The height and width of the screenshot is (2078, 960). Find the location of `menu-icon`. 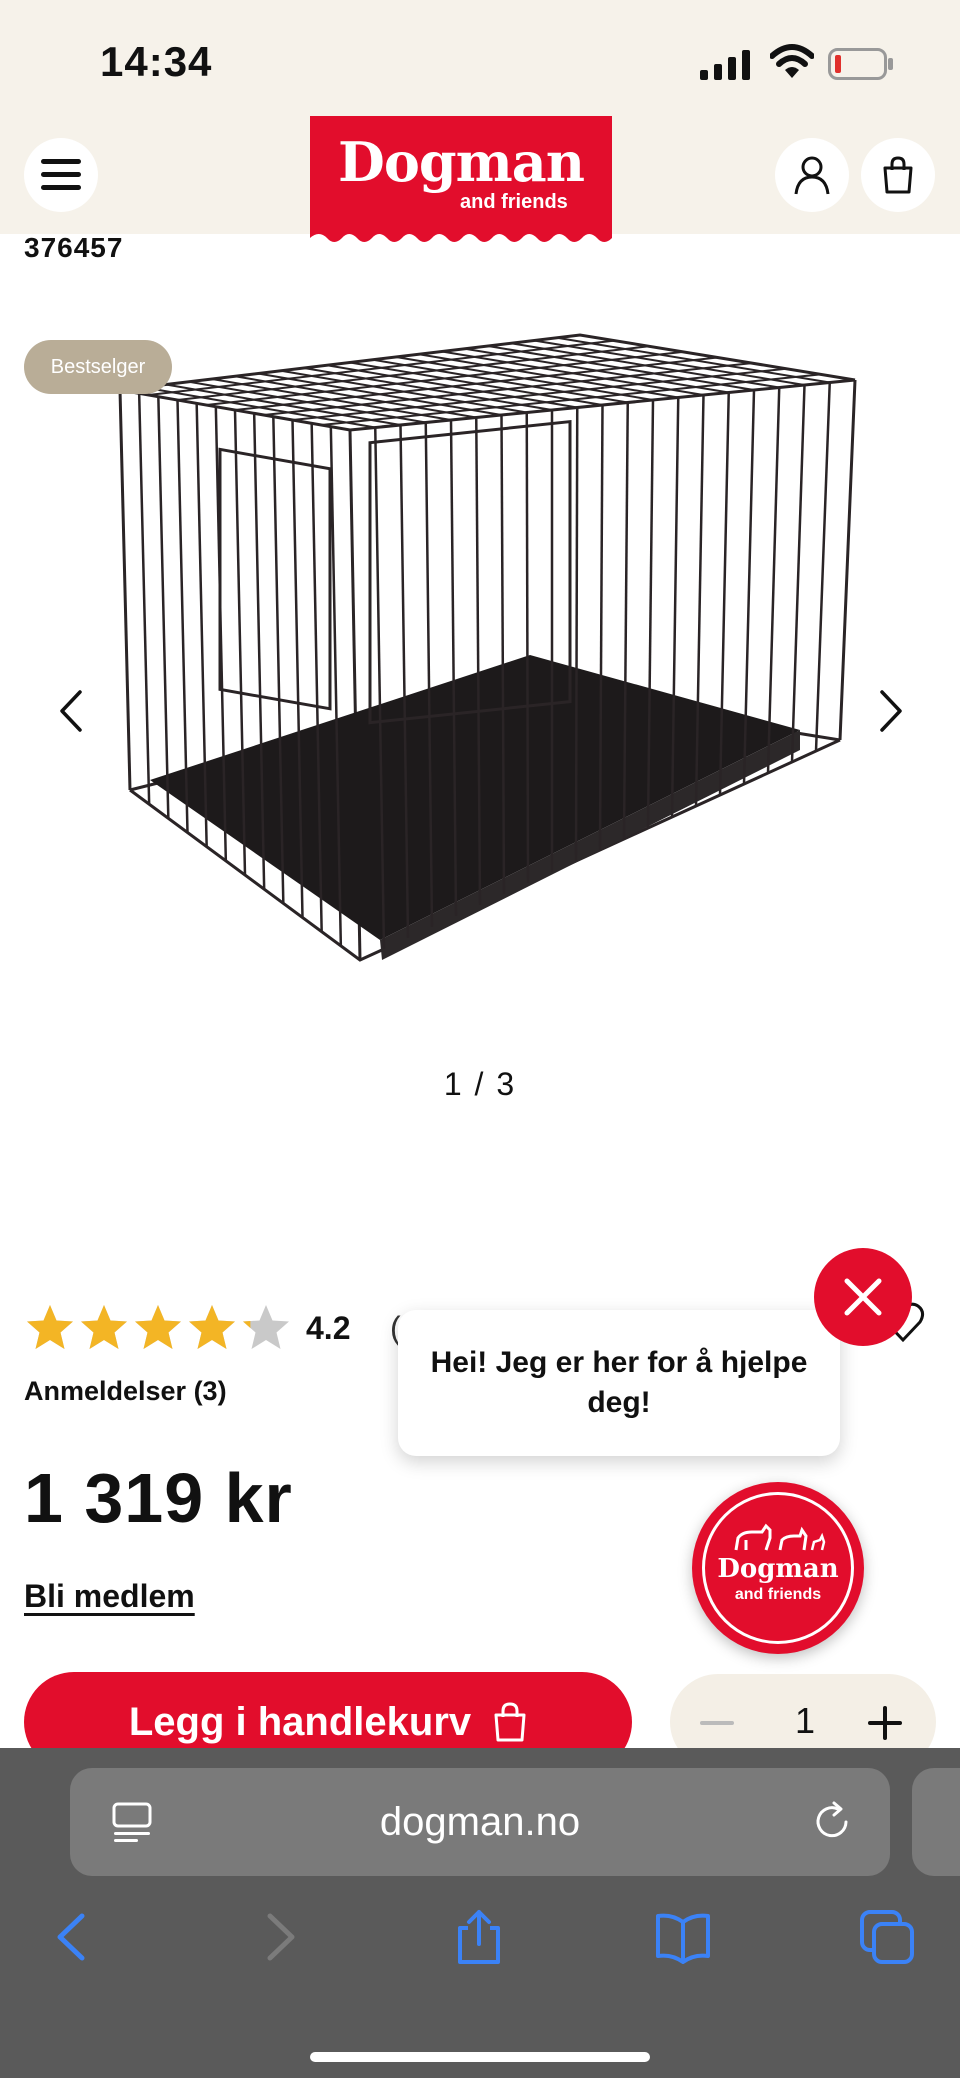

menu-icon is located at coordinates (61, 174).